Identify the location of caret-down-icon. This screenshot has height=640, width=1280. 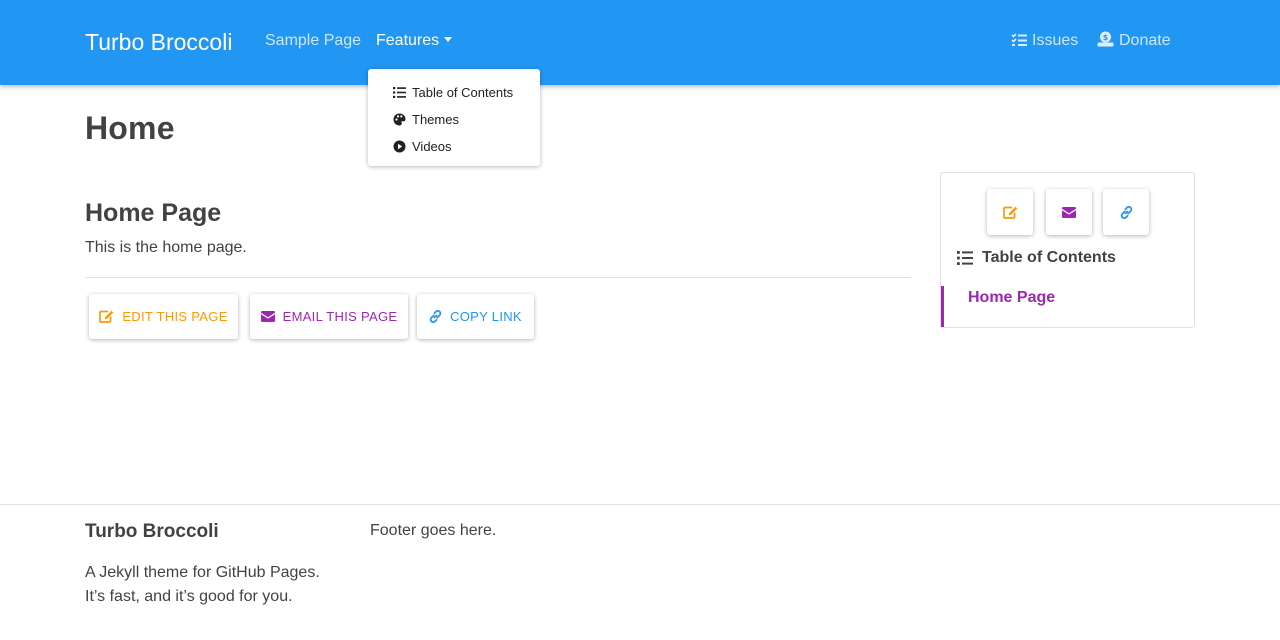
(448, 39).